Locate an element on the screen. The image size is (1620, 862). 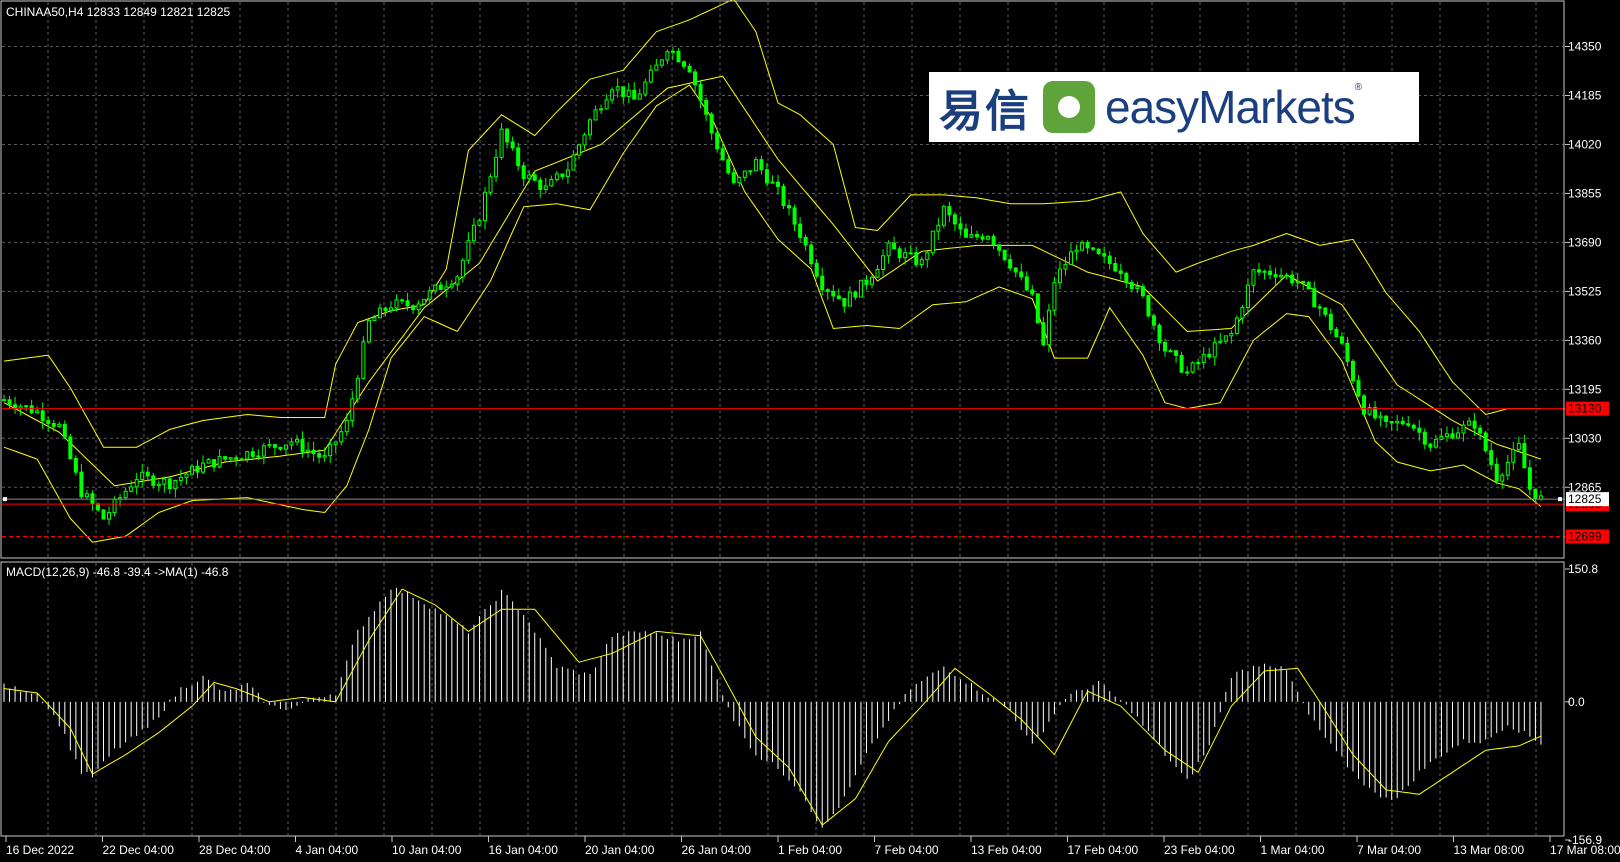
x-tick-label: 22 Dec 04:00 is located at coordinates (139, 850).